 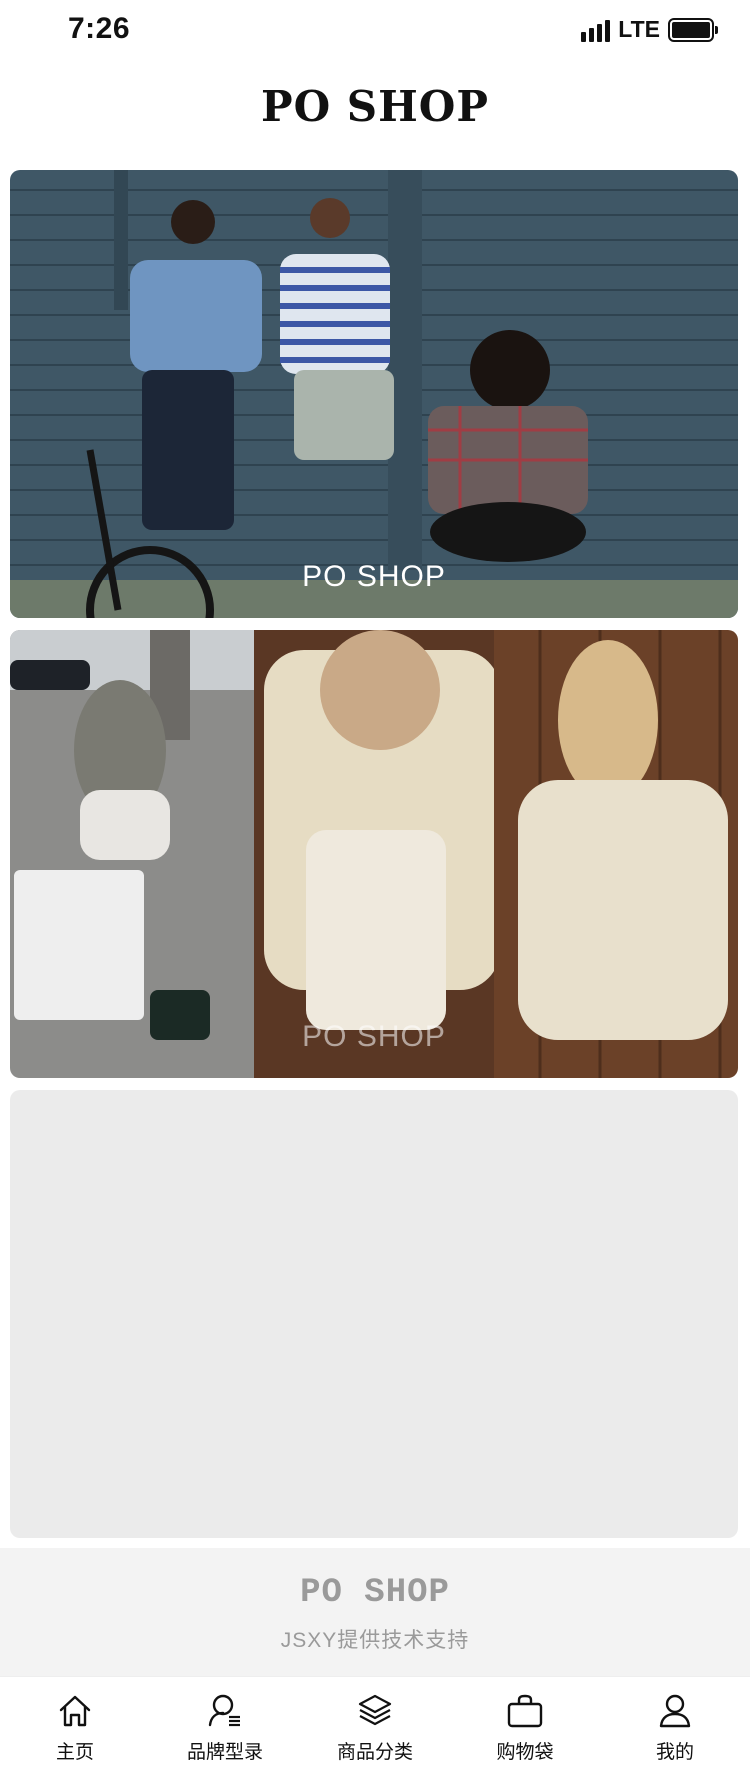 I want to click on user-icon, so click(x=675, y=1711).